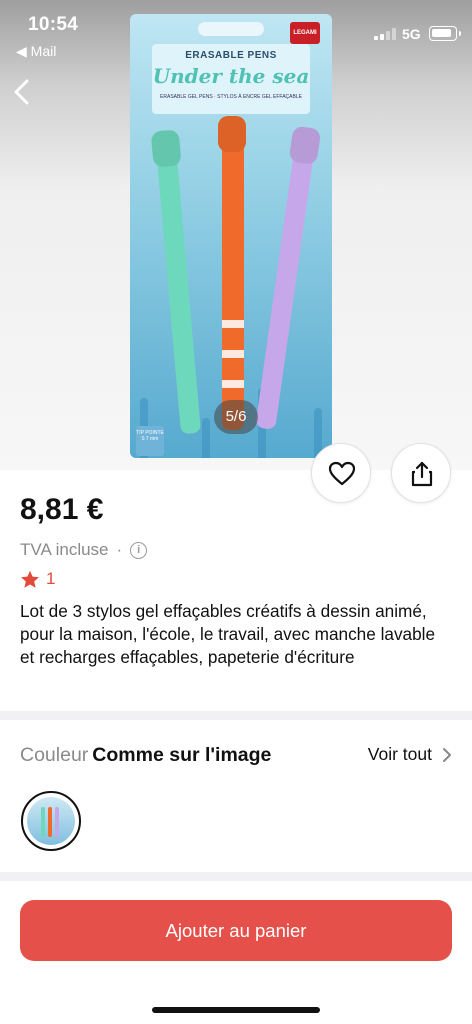 This screenshot has width=472, height=1024. Describe the element at coordinates (236, 930) in the screenshot. I see `add-to-cart-button: Ajouter au panier` at that location.